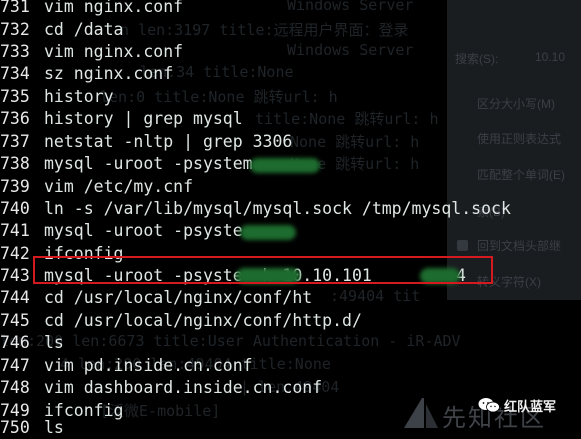 This screenshot has height=439, width=581. I want to click on line-number: 735, so click(15, 96).